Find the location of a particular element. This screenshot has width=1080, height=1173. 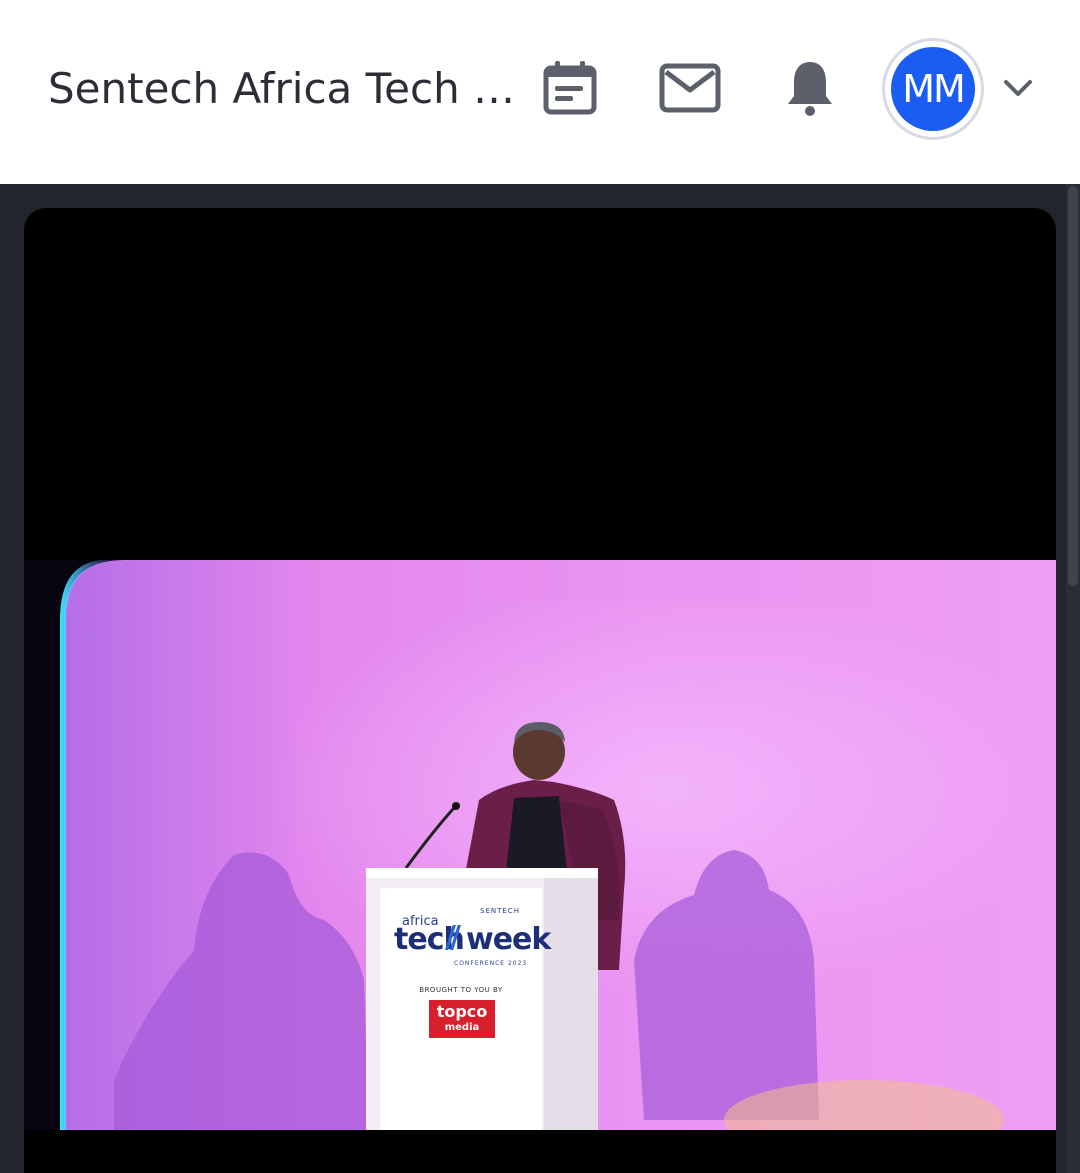

notifications-button is located at coordinates (810, 88).